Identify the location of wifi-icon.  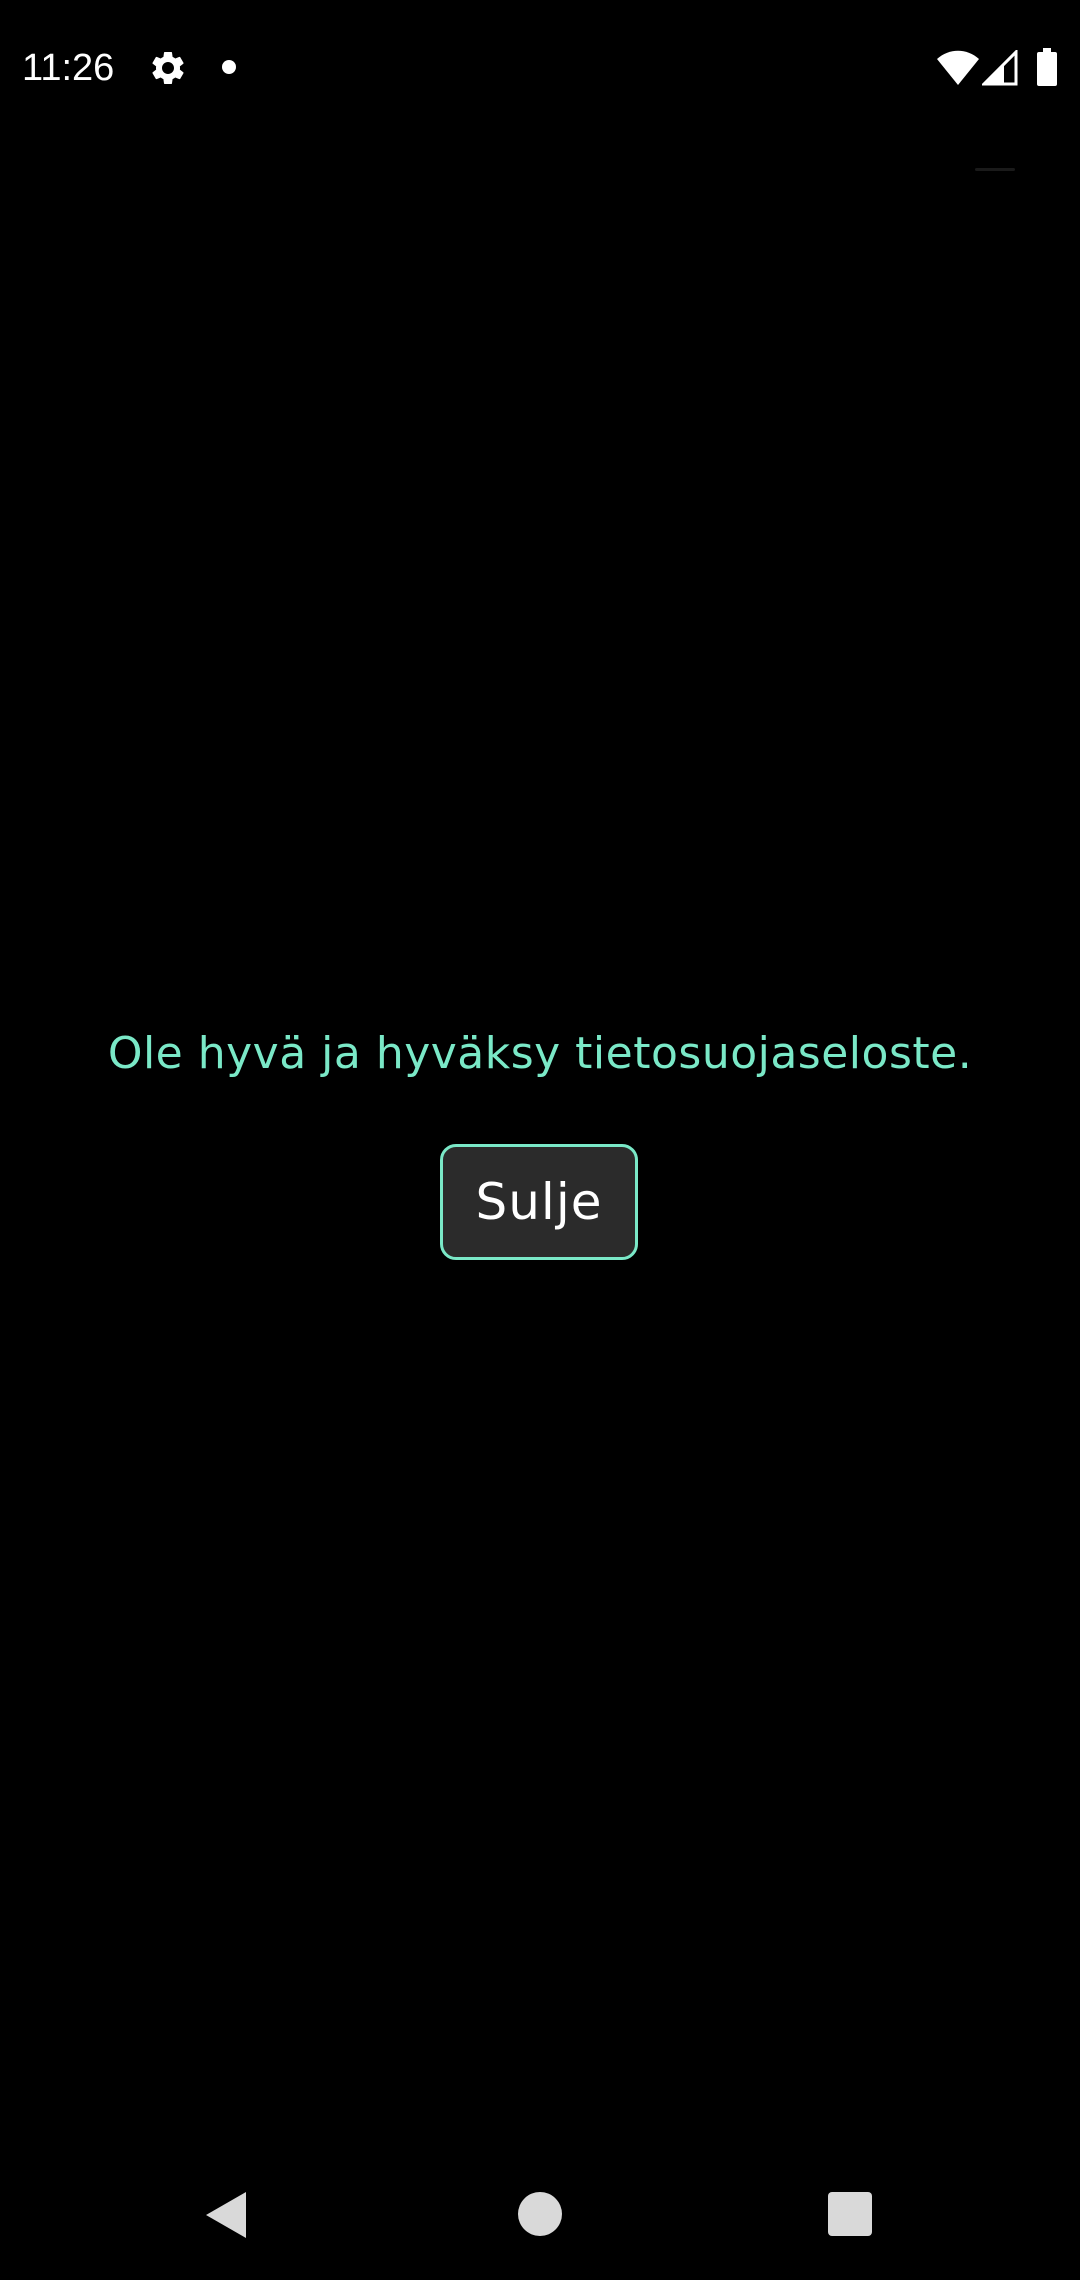
(958, 68).